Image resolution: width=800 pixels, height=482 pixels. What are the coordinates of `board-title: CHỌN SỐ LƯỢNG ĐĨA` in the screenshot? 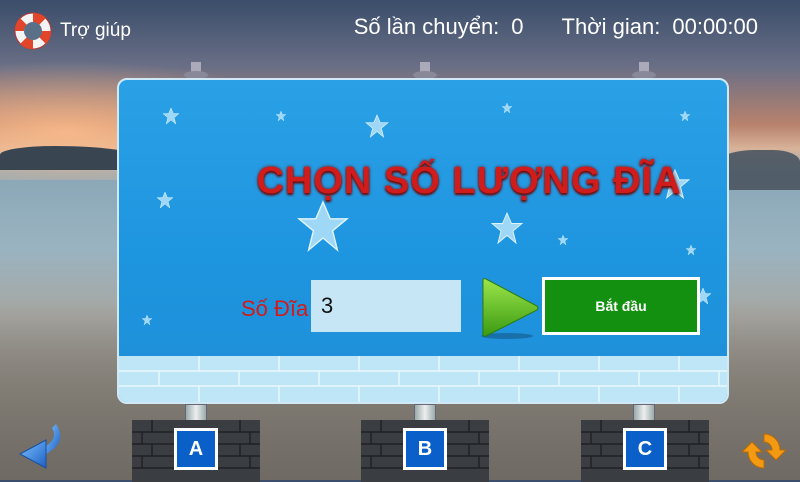 It's located at (469, 181).